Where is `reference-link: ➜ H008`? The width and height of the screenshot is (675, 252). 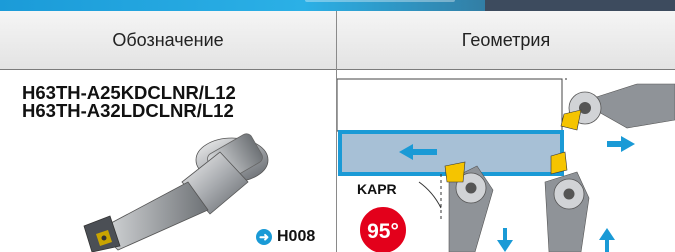
reference-link: ➜ H008 is located at coordinates (285, 237).